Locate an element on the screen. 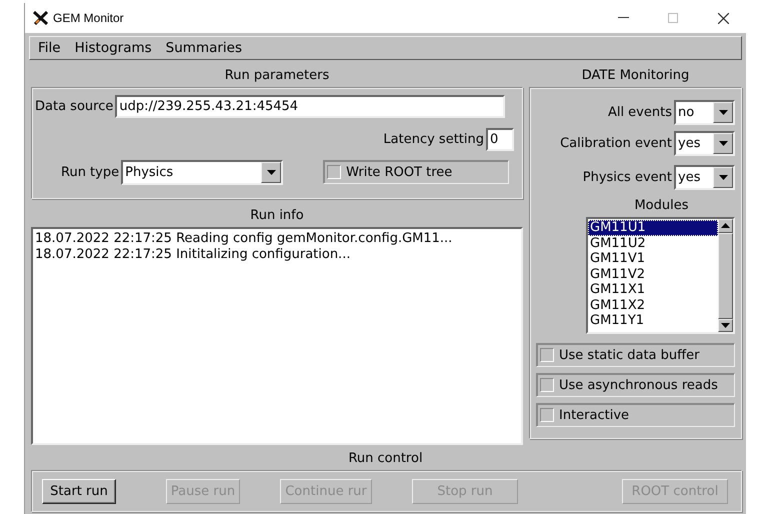 This screenshot has width=758, height=514. checkbox-label: Use asynchronous reads is located at coordinates (638, 385).